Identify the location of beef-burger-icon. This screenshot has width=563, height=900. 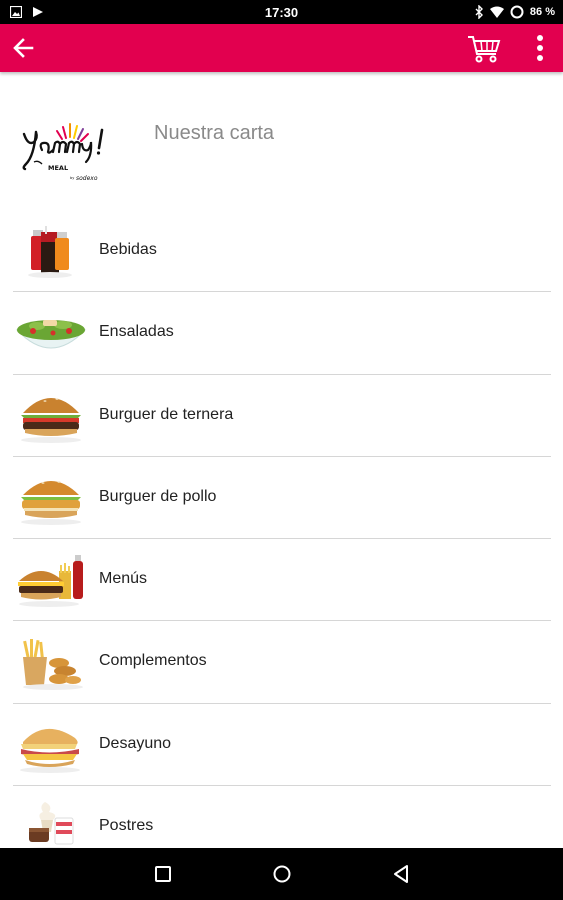
(51, 420).